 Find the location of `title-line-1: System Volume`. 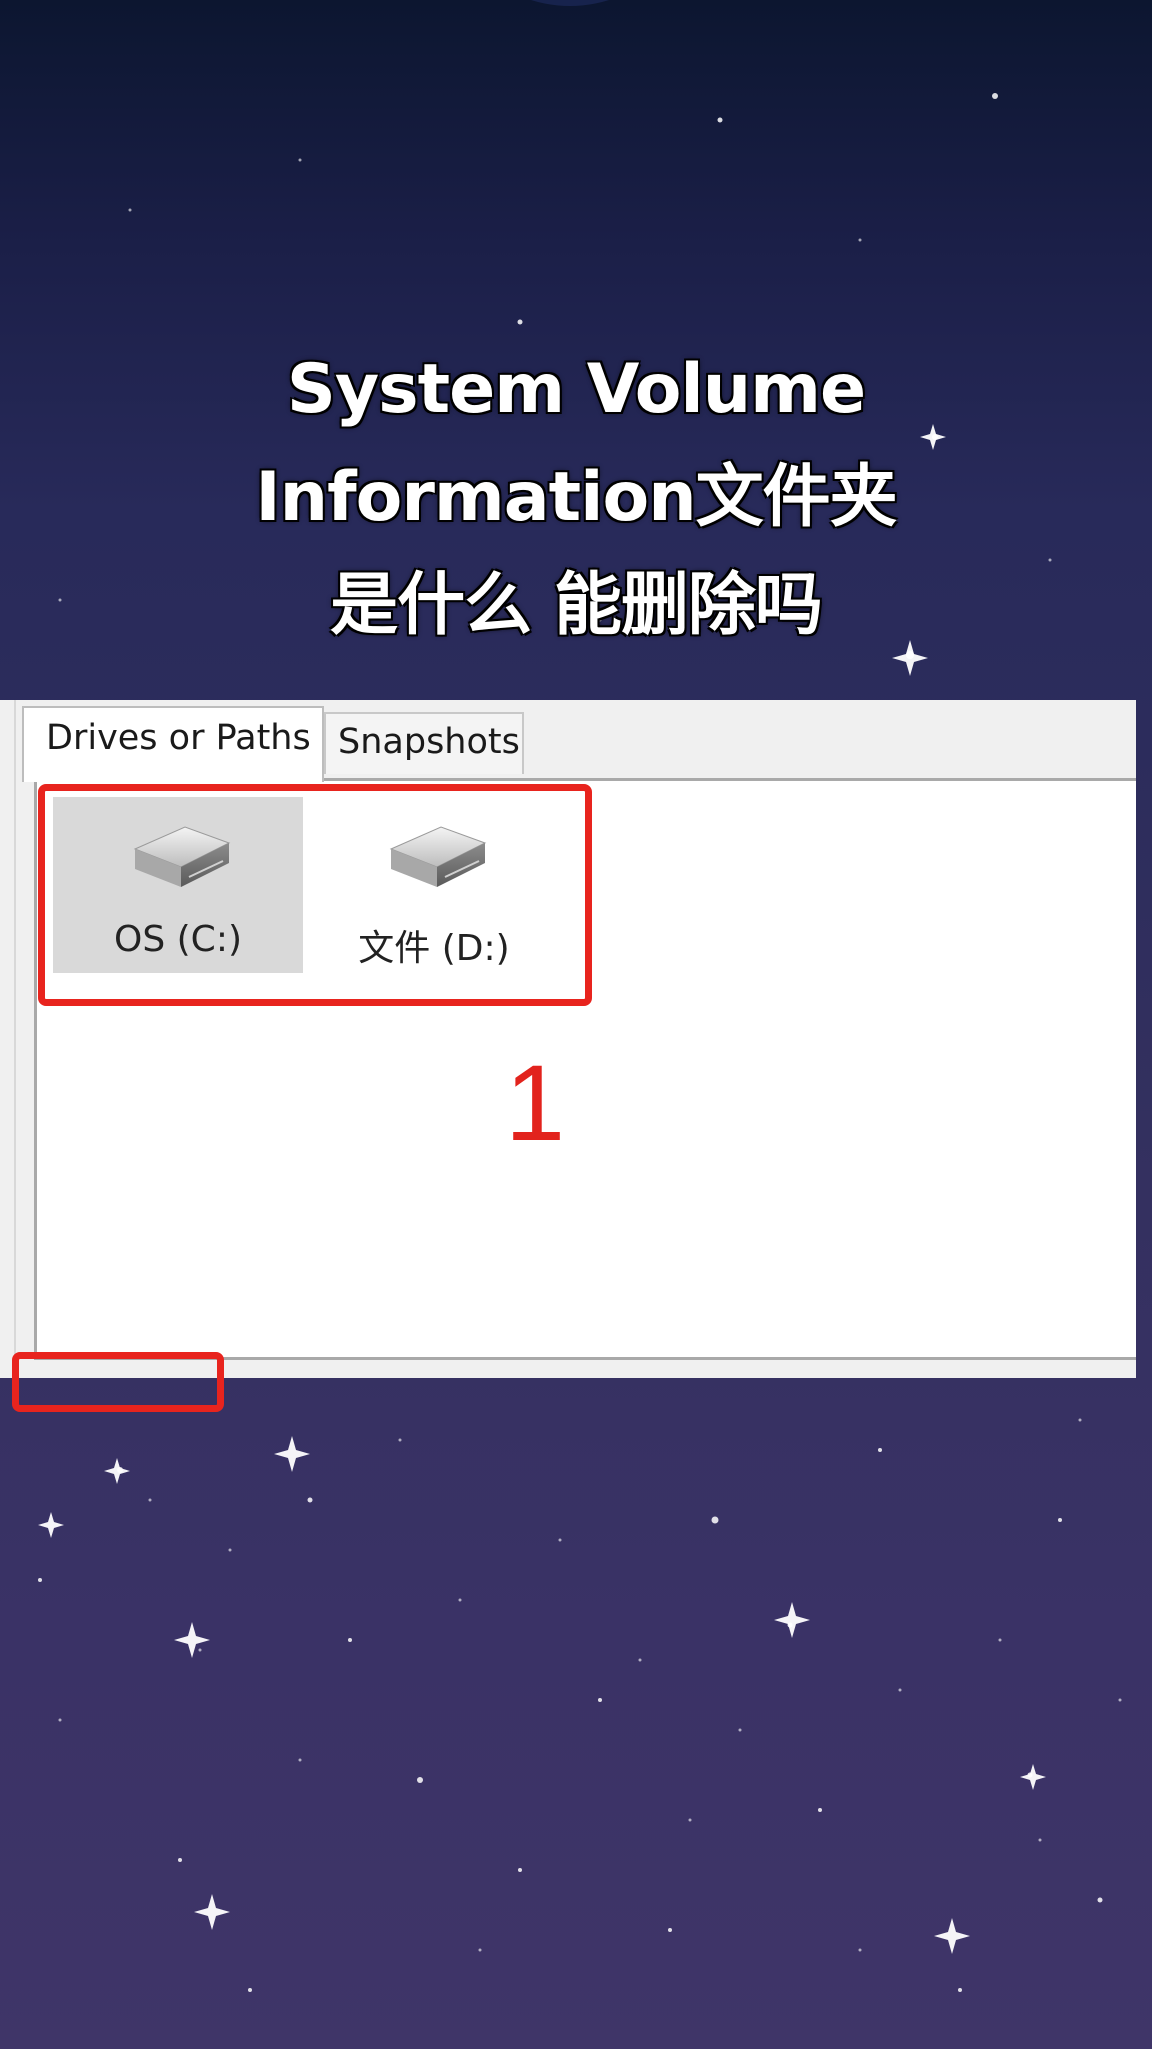

title-line-1: System Volume is located at coordinates (576, 389).